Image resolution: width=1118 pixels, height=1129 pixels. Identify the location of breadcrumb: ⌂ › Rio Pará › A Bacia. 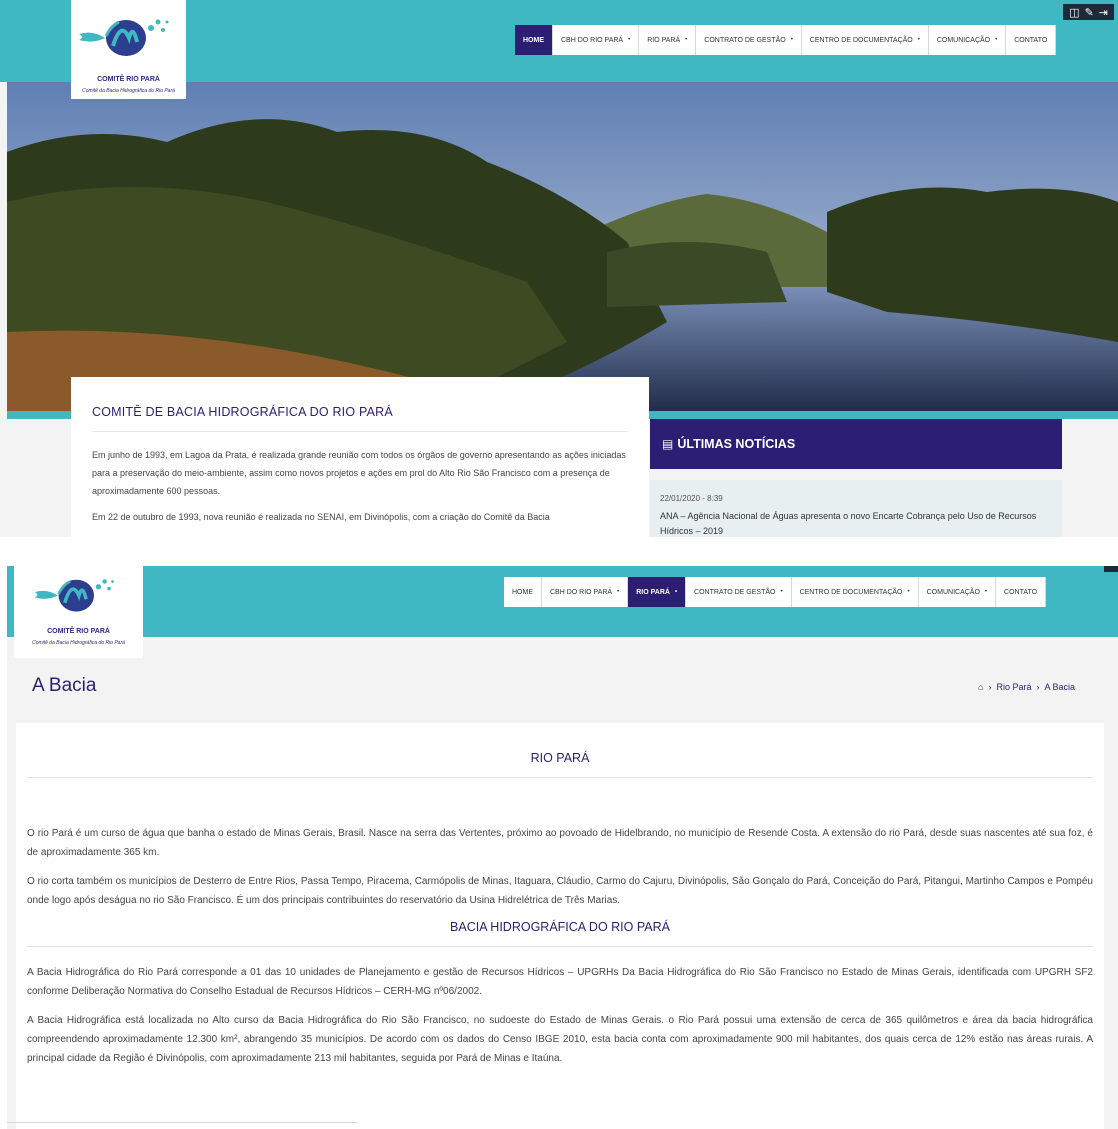
(1026, 687).